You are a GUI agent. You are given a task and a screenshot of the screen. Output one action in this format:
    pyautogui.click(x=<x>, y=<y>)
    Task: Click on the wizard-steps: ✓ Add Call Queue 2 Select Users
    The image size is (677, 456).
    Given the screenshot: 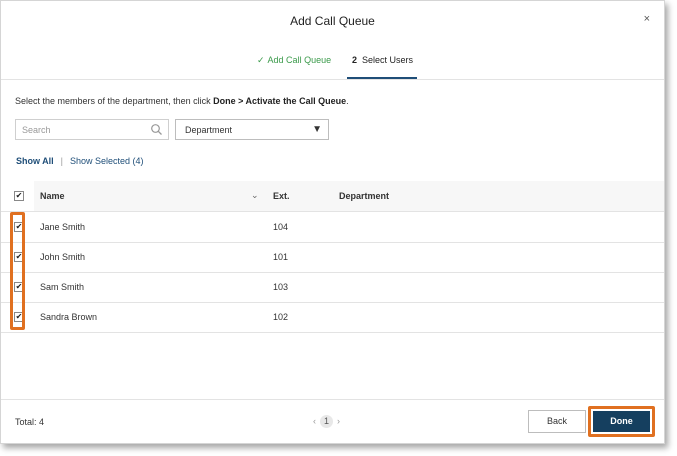 What is the action you would take?
    pyautogui.click(x=332, y=60)
    